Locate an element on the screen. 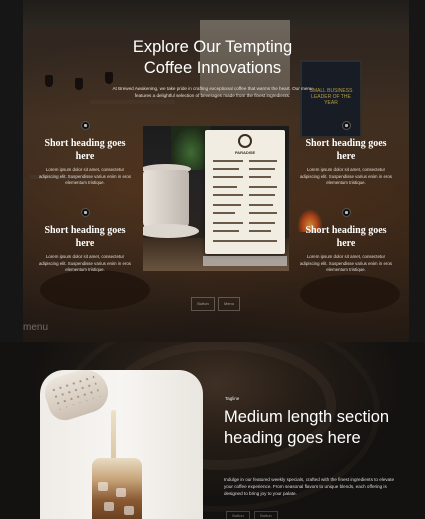 The height and width of the screenshot is (519, 425). section-heading: Medium length section heading goes here is located at coordinates (307, 427).